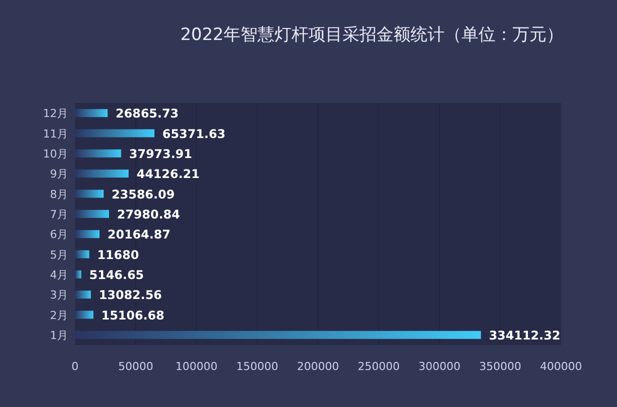 The width and height of the screenshot is (617, 407). Describe the element at coordinates (59, 315) in the screenshot. I see `axis-label: 2月` at that location.